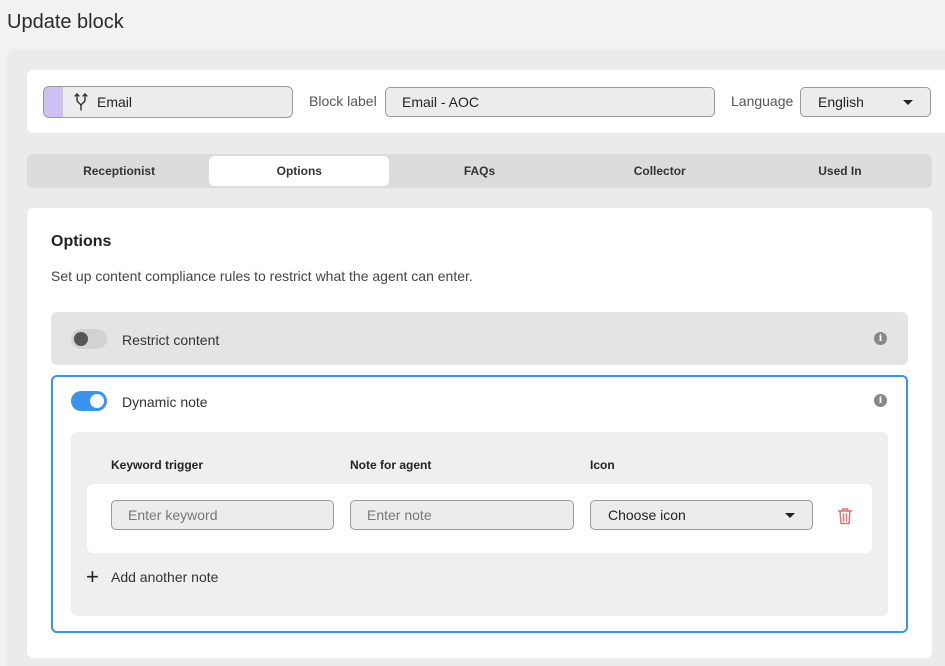  What do you see at coordinates (660, 171) in the screenshot?
I see `tab-collector: Collector` at bounding box center [660, 171].